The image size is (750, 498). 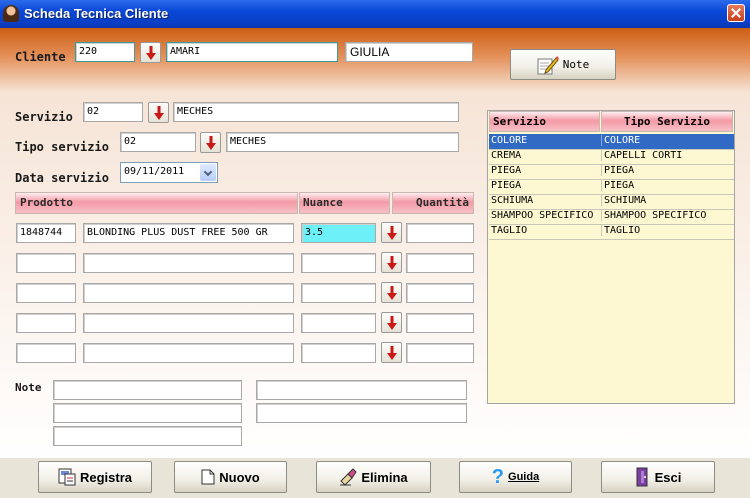 I want to click on tipo-servizio-lookup-button, so click(x=210, y=142).